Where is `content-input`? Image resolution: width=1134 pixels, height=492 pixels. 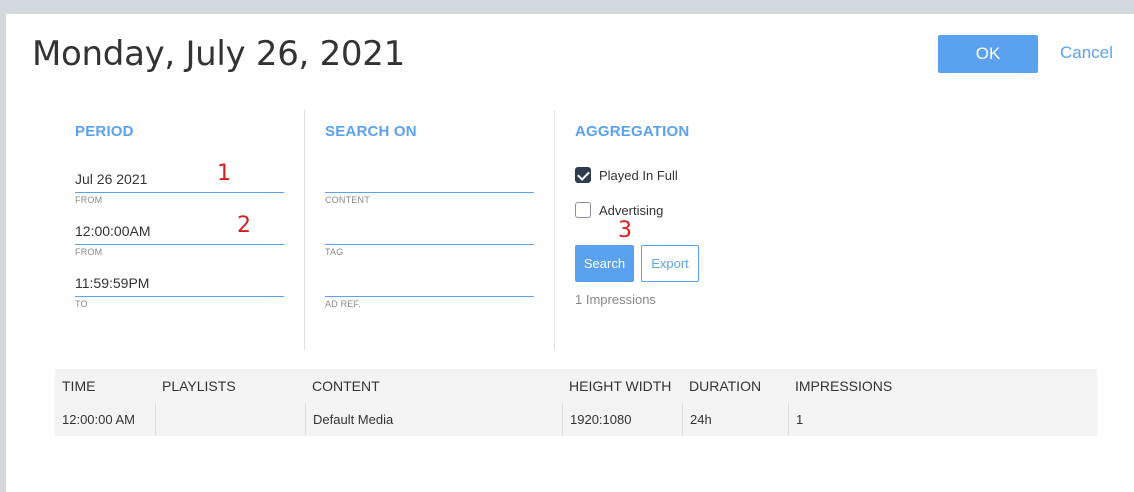
content-input is located at coordinates (429, 179).